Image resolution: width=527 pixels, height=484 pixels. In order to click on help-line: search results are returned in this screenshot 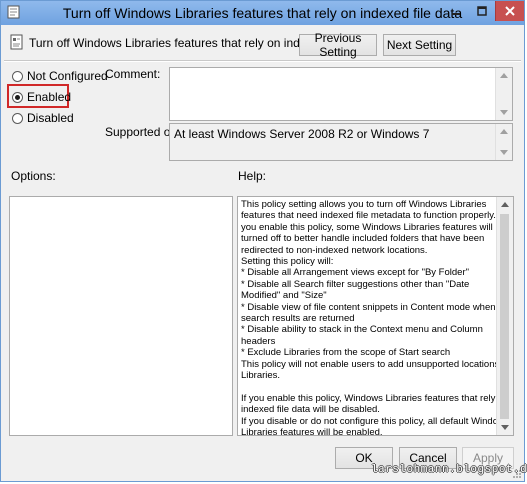, I will do `click(298, 319)`.